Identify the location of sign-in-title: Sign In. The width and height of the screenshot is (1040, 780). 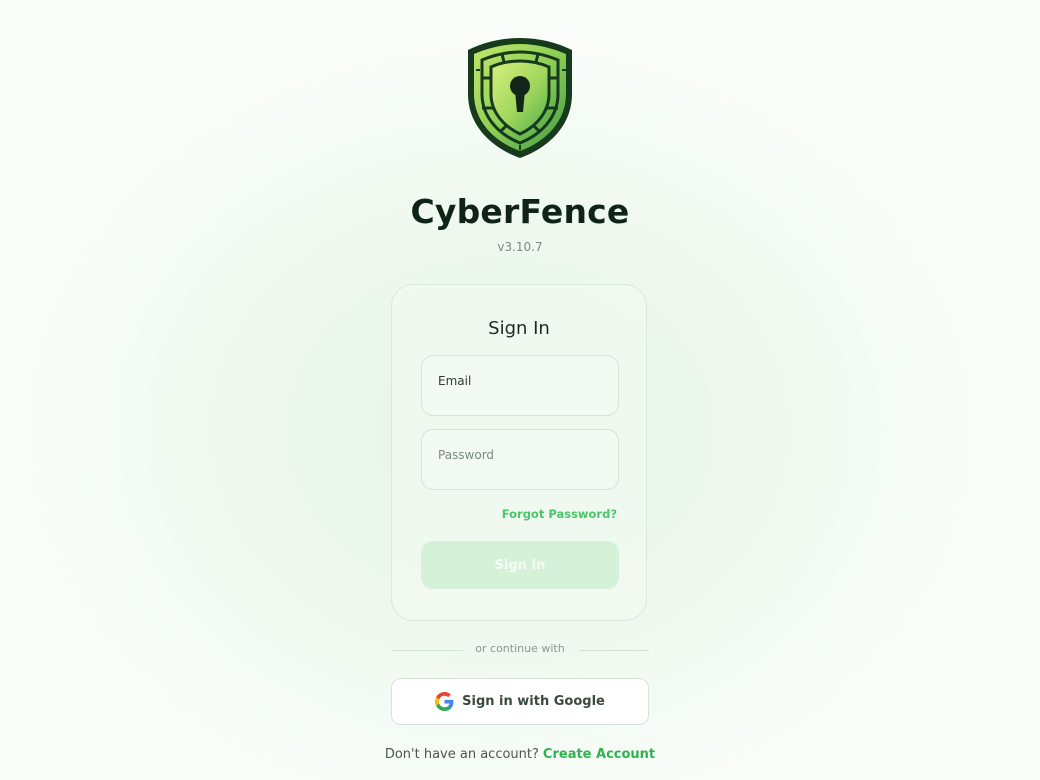
(519, 328).